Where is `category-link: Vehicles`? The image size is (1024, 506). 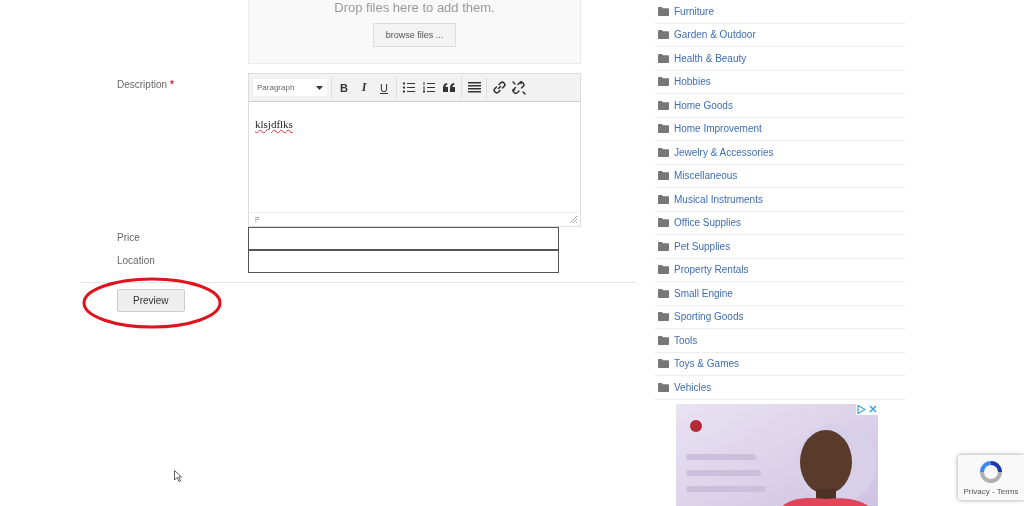 category-link: Vehicles is located at coordinates (693, 387).